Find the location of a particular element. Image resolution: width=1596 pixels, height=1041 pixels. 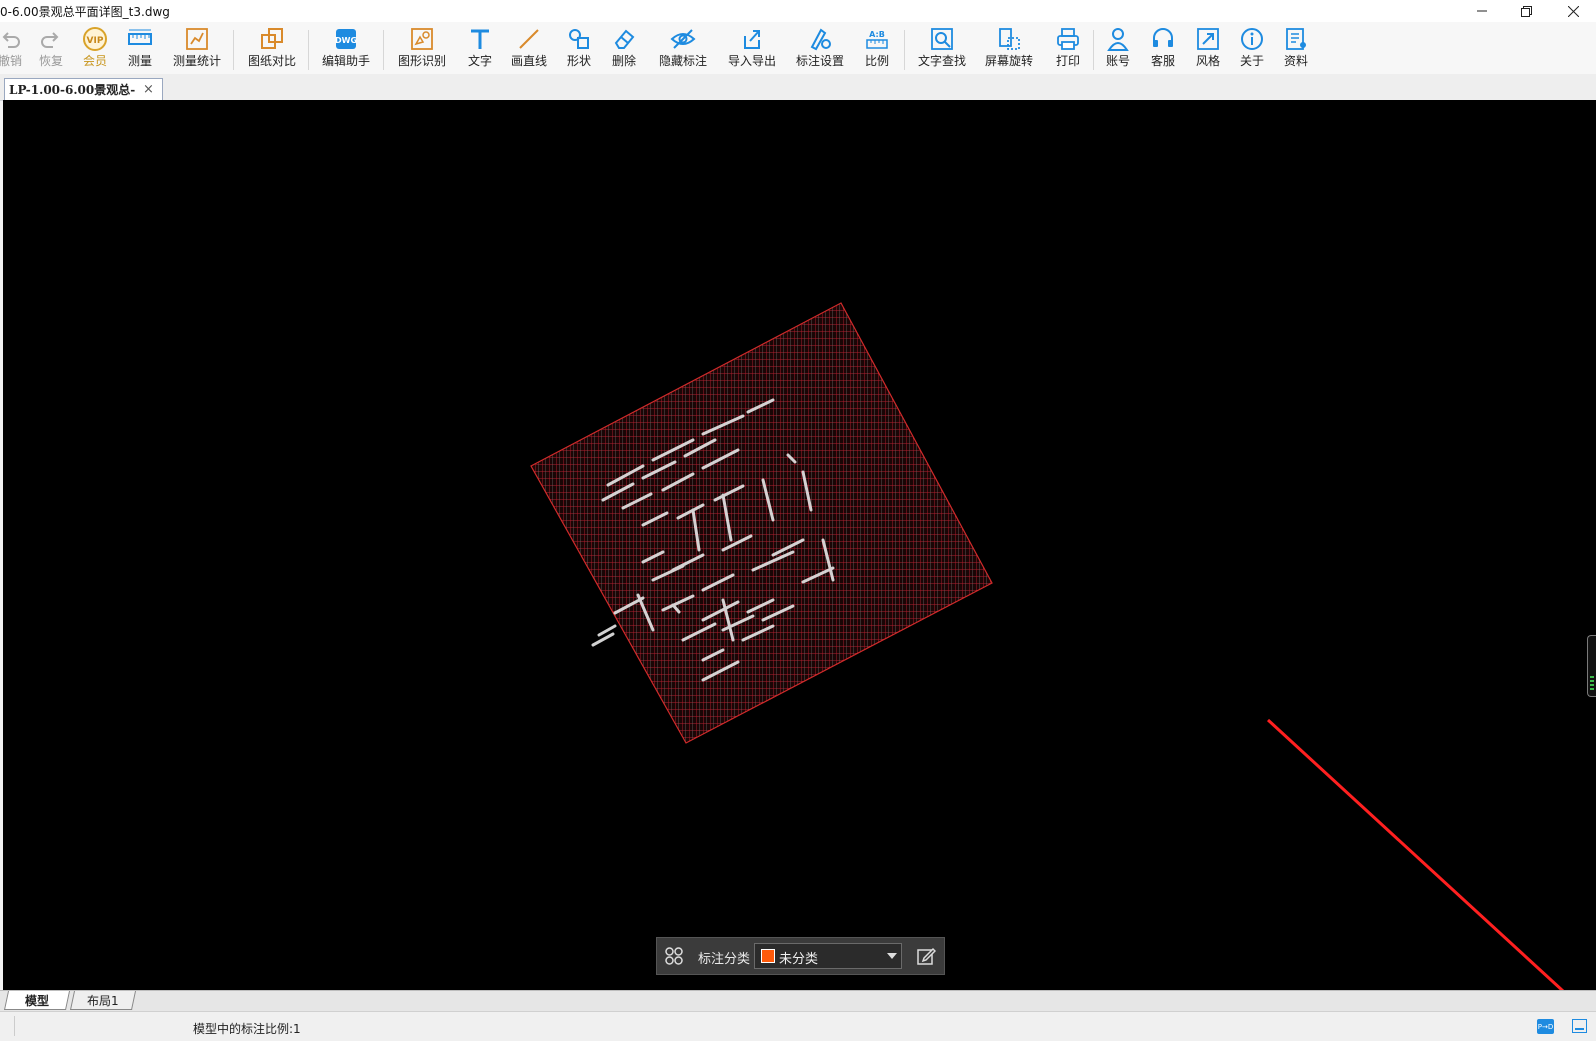

headset-icon is located at coordinates (1163, 39).